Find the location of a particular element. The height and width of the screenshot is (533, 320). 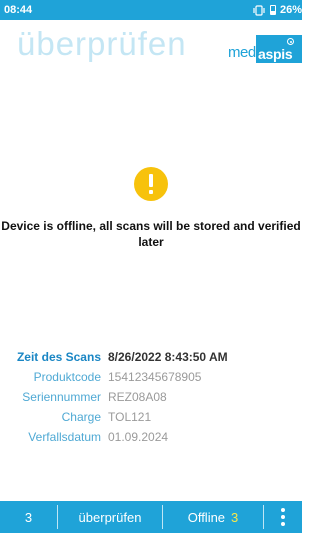

detail-row-expiry-date: Verfallsdatum 01.09.2024 is located at coordinates (151, 437).